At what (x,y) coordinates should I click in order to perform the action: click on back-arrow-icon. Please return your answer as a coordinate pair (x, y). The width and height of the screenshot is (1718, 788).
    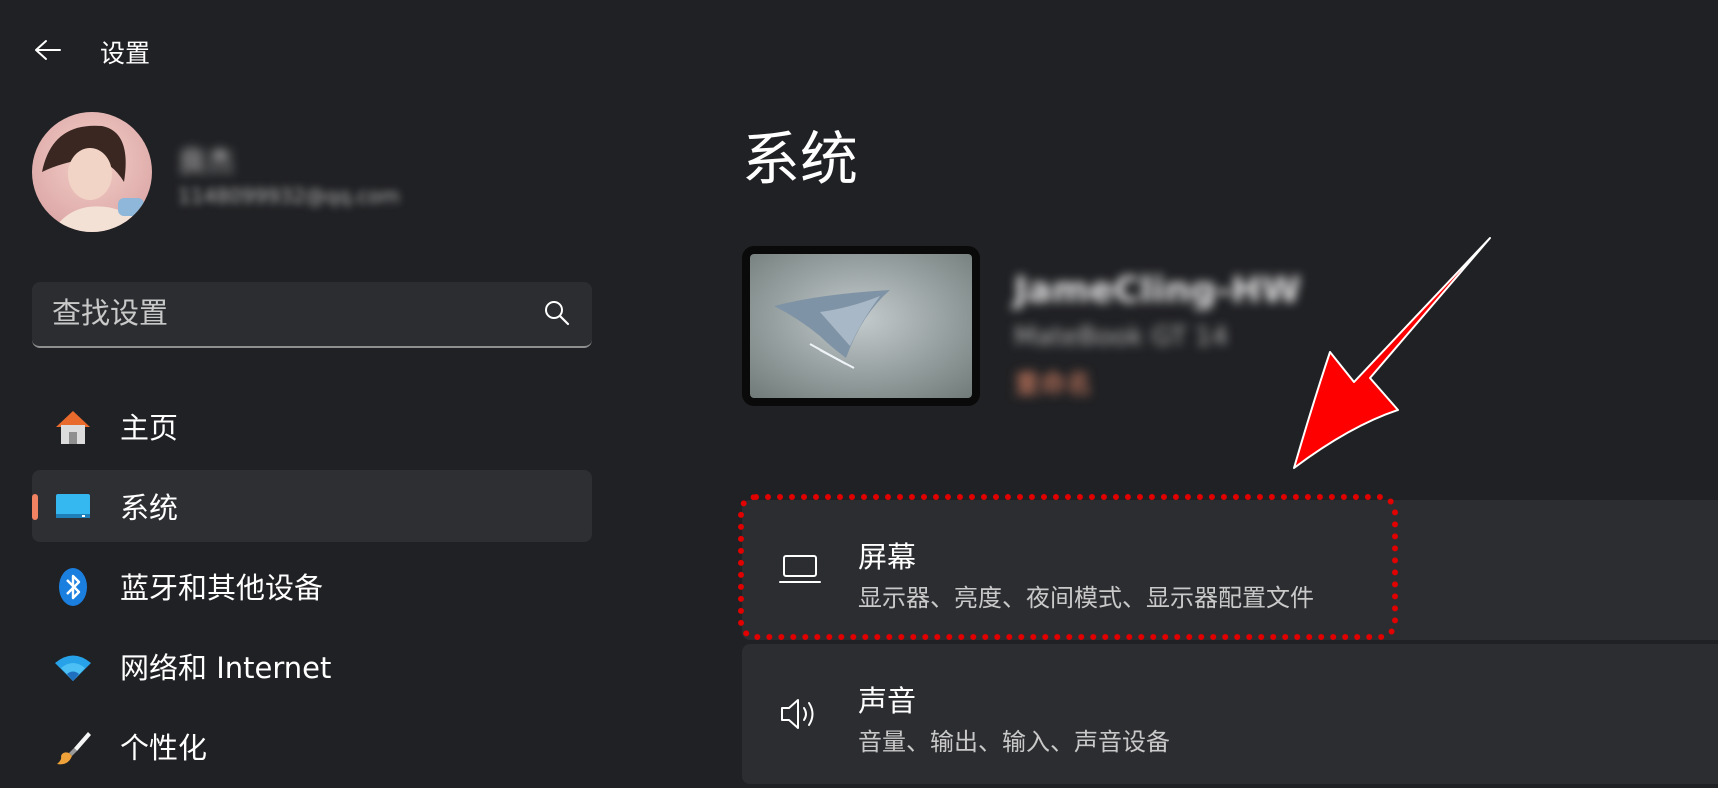
    Looking at the image, I should click on (48, 50).